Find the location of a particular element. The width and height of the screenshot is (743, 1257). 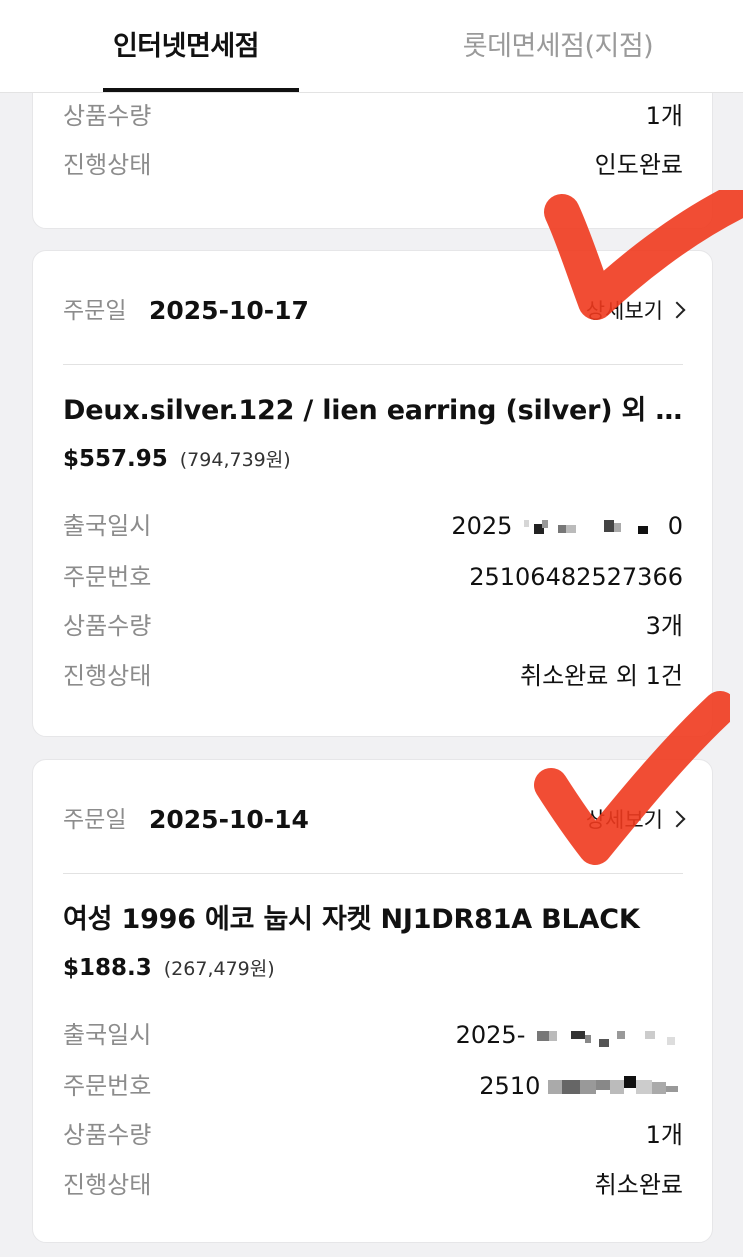

price-krw: (267,479원) is located at coordinates (219, 969).